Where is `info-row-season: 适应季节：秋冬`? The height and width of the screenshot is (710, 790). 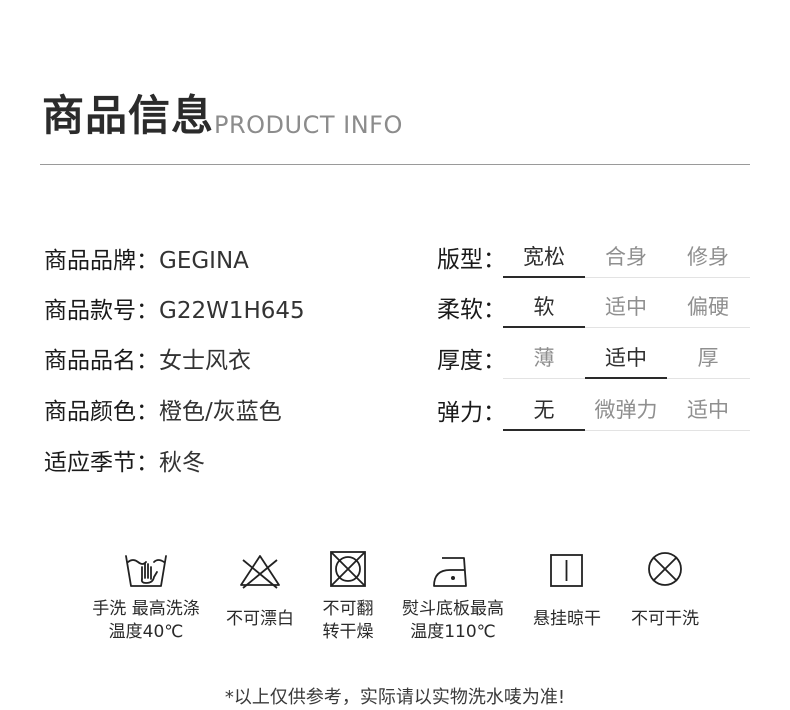 info-row-season: 适应季节：秋冬 is located at coordinates (124, 463).